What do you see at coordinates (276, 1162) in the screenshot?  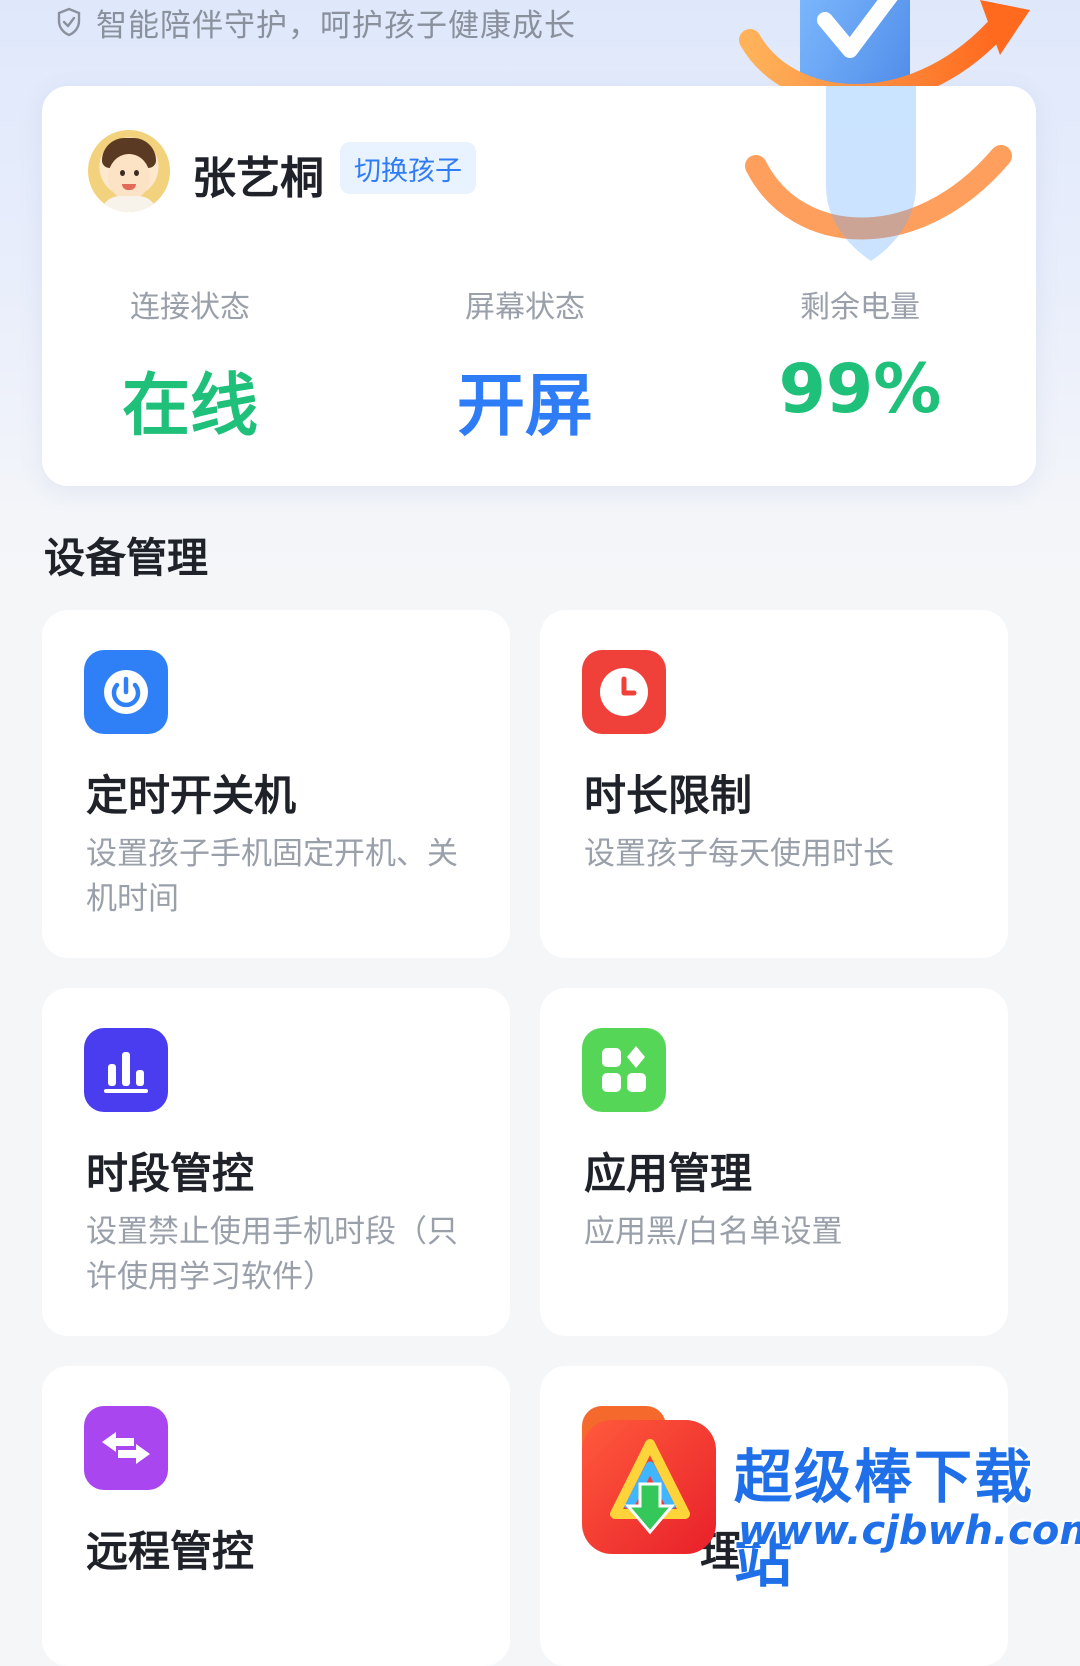 I see `tile-period-control: 时段管控 设置禁止使用手机时段（只许使用学习软件）` at bounding box center [276, 1162].